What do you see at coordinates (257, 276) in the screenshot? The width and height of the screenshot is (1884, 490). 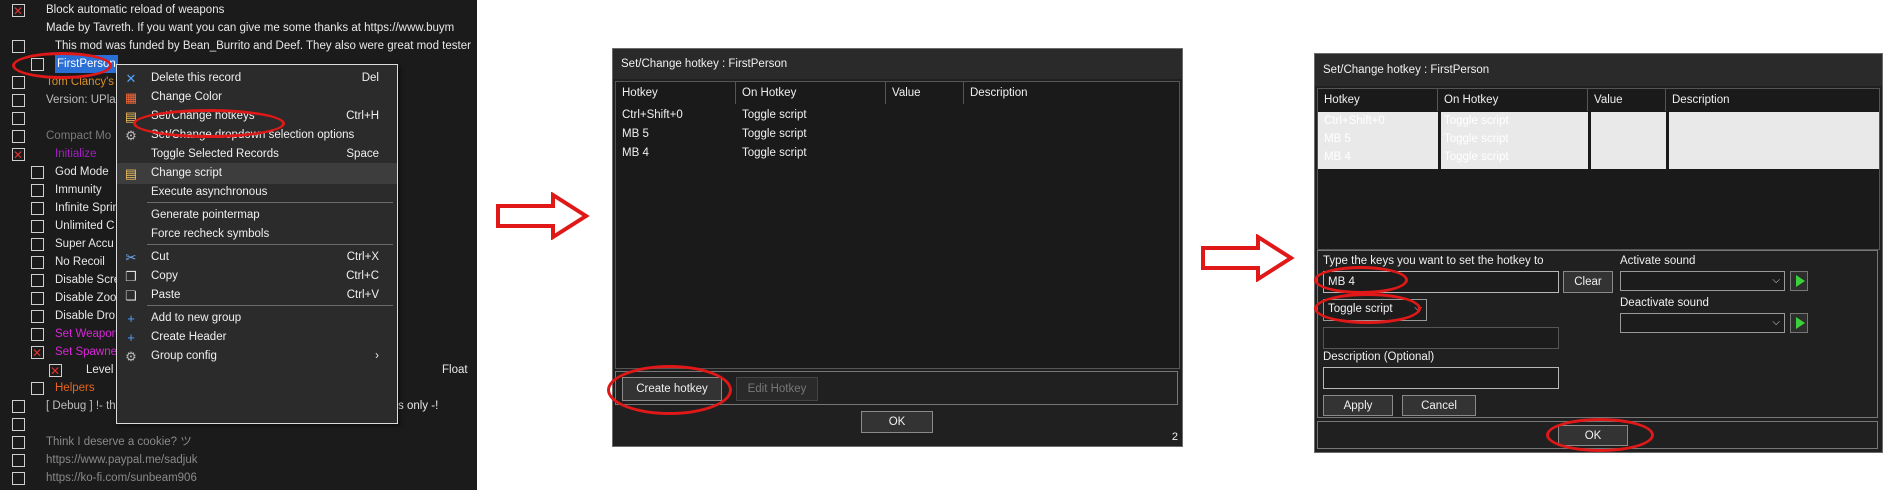 I see `menu-item: ❐ Copy Ctrl+C` at bounding box center [257, 276].